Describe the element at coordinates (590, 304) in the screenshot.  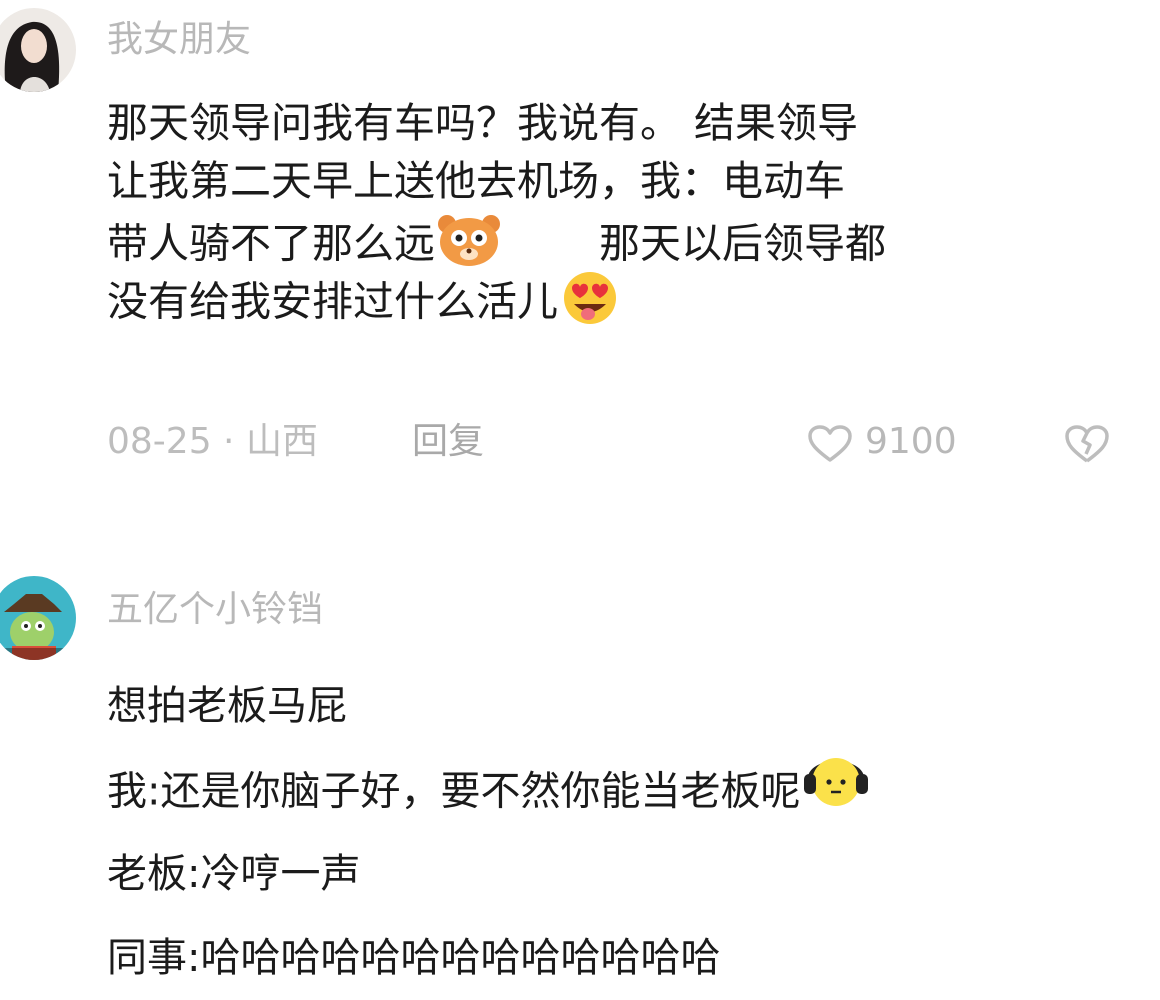
I see `heart-eyes-tongue-icon` at that location.